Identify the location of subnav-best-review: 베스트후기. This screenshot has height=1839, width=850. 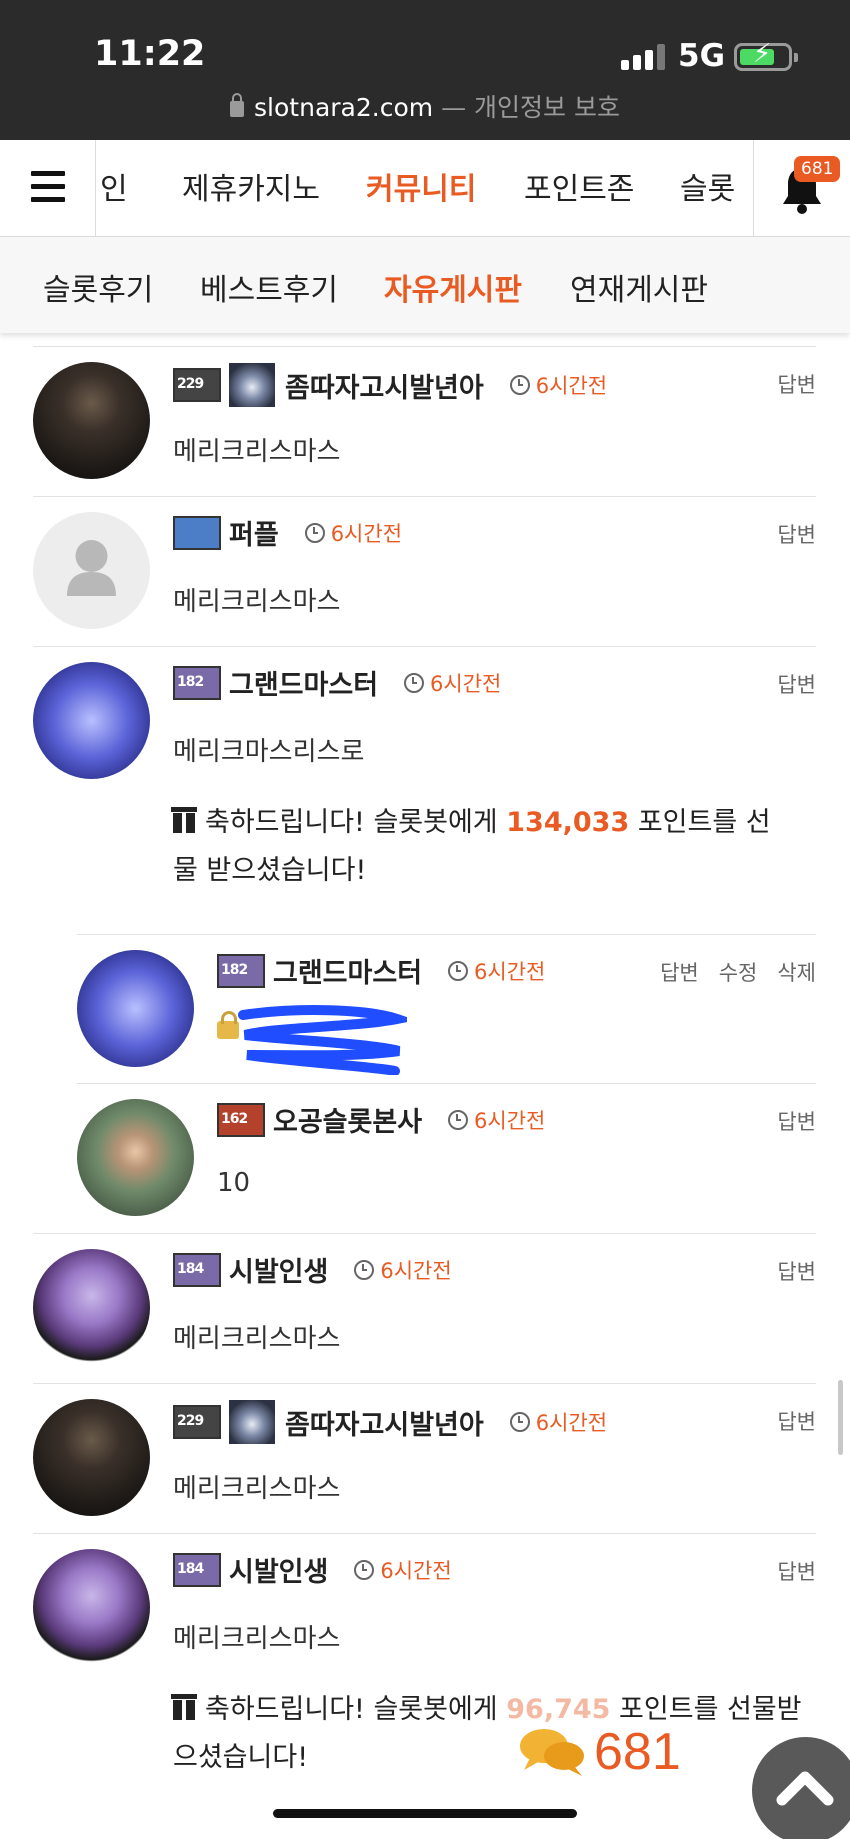
(269, 287).